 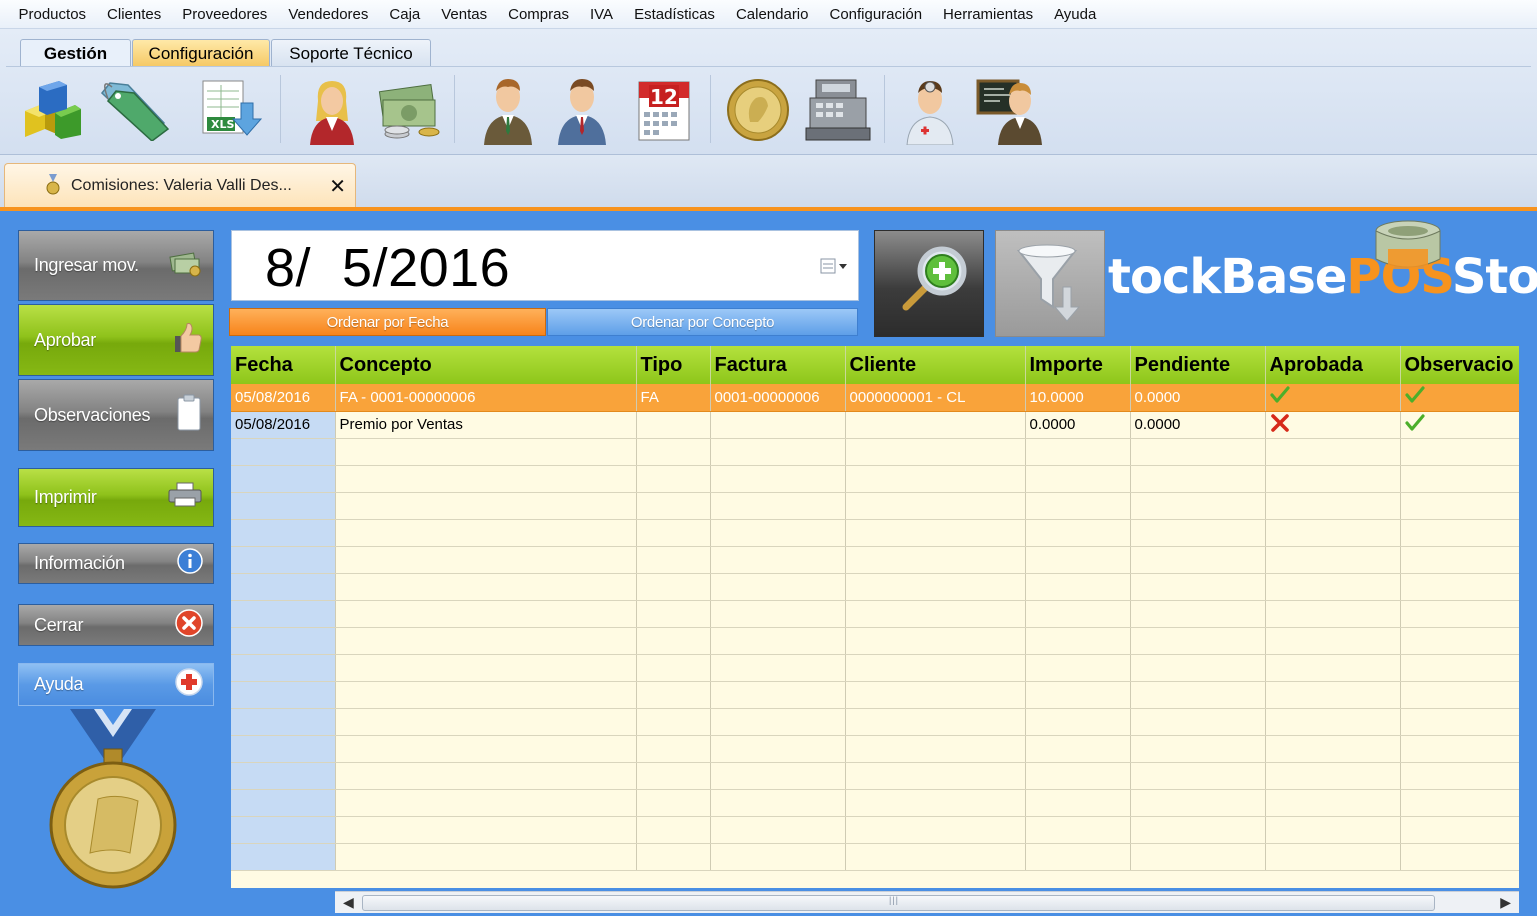 I want to click on column-header-tipo: Tipo, so click(x=673, y=365).